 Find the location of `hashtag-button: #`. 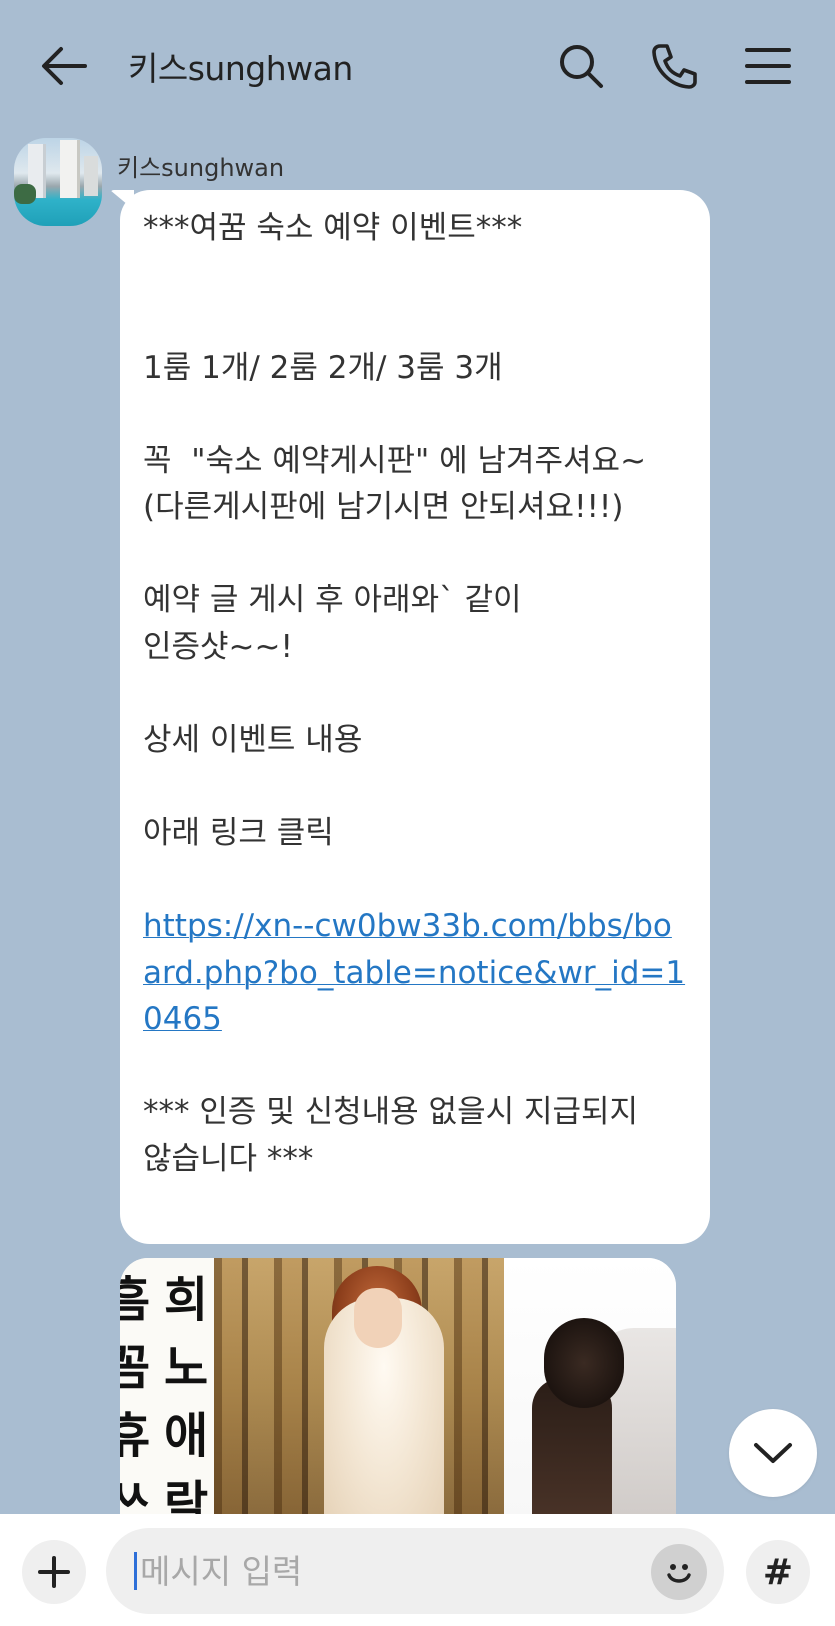

hashtag-button: # is located at coordinates (778, 1572).